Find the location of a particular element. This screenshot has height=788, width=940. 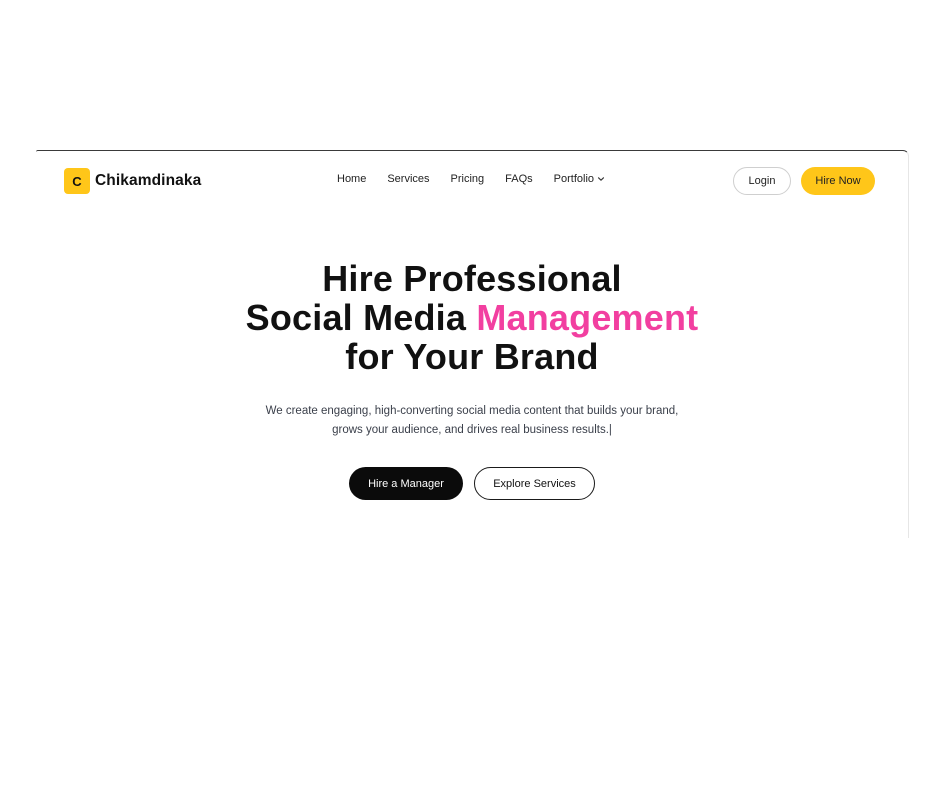

logo-mark: C is located at coordinates (77, 181).